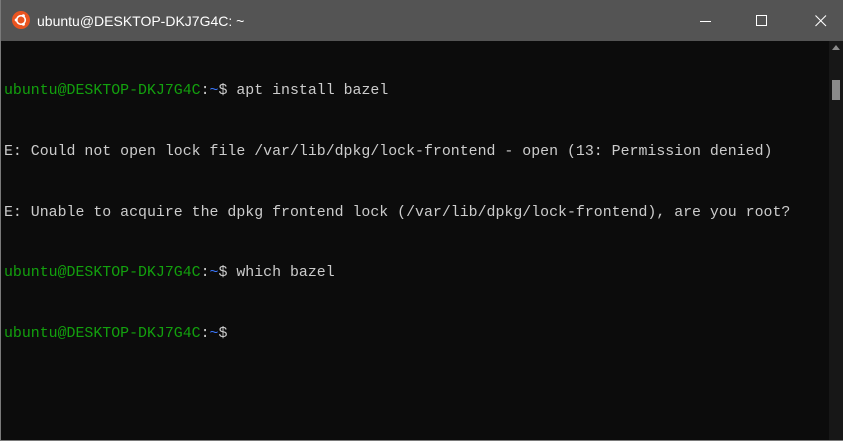 Image resolution: width=843 pixels, height=441 pixels. Describe the element at coordinates (285, 273) in the screenshot. I see `command-text: which bazel` at that location.